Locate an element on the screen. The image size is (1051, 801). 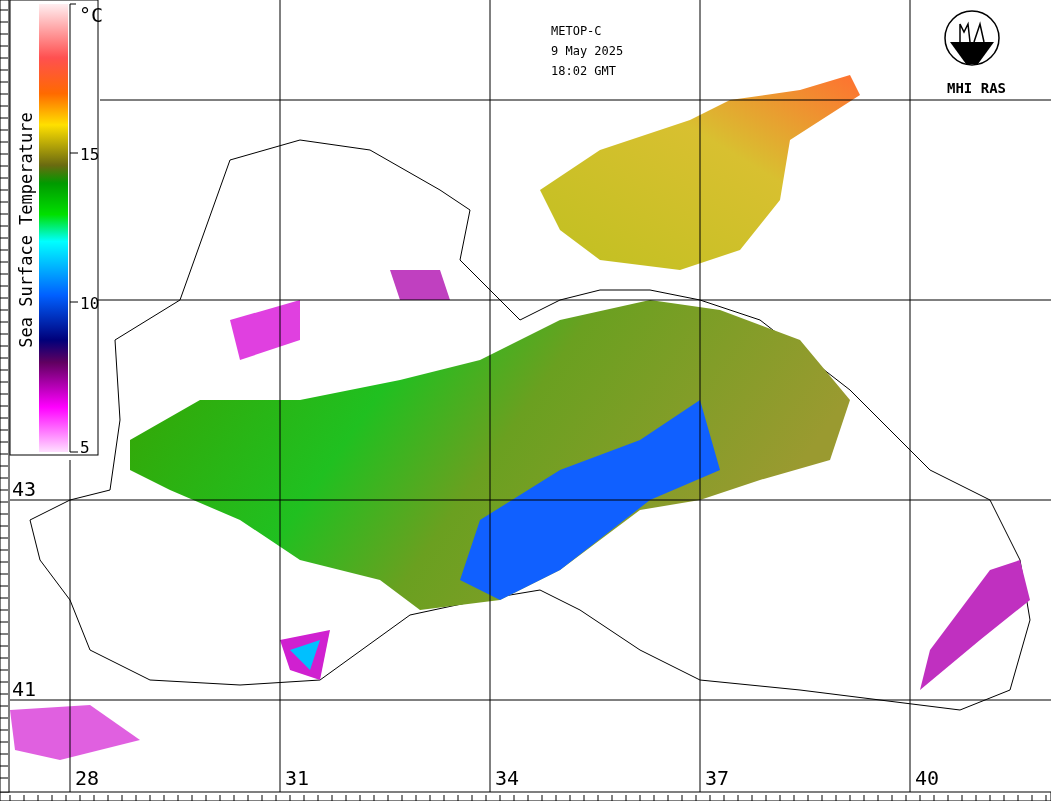
scale-tick-label: 5 is located at coordinates (85, 447).